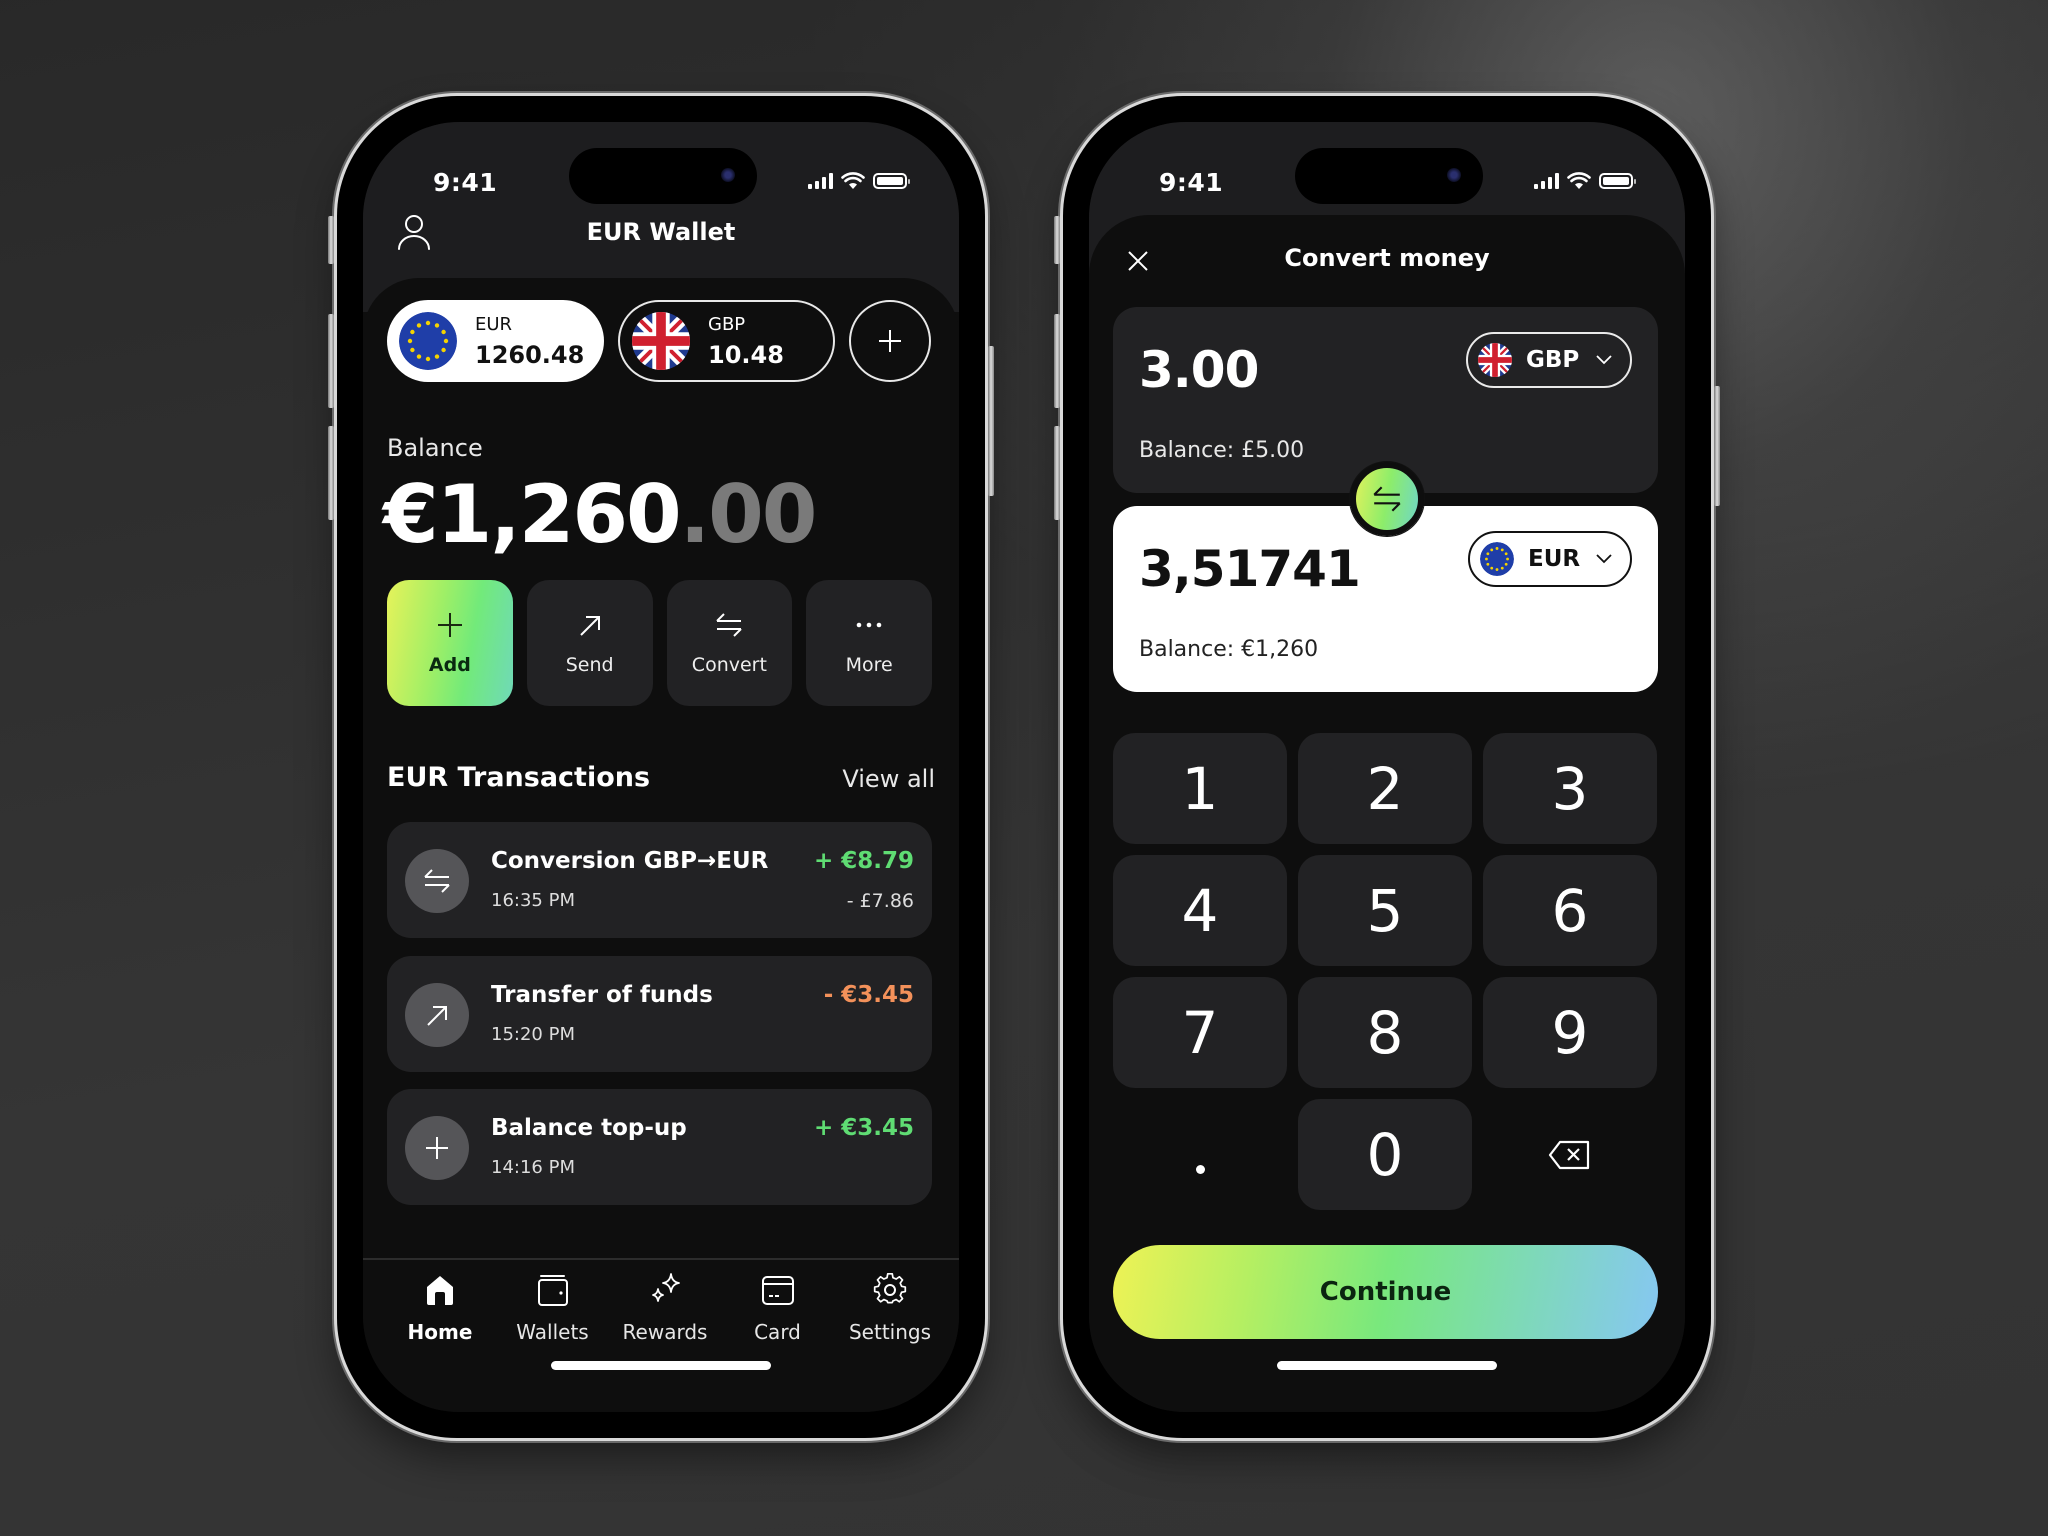 This screenshot has height=1536, width=2048. Describe the element at coordinates (1199, 370) in the screenshot. I see `from-amount: 3.00` at that location.